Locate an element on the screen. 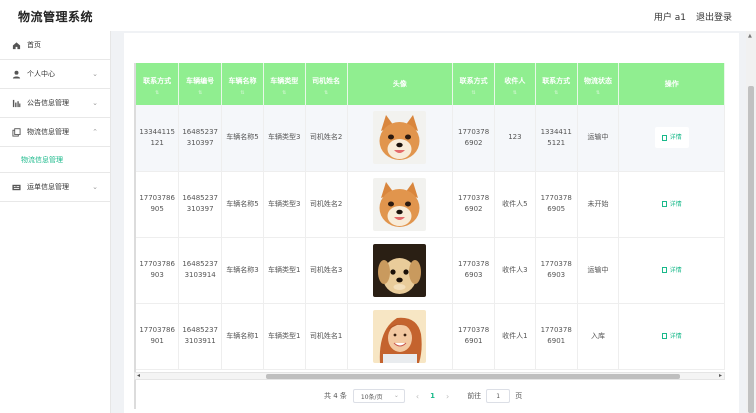 The image size is (756, 413). vehicle-number-cell: 164852373103914 is located at coordinates (200, 270).